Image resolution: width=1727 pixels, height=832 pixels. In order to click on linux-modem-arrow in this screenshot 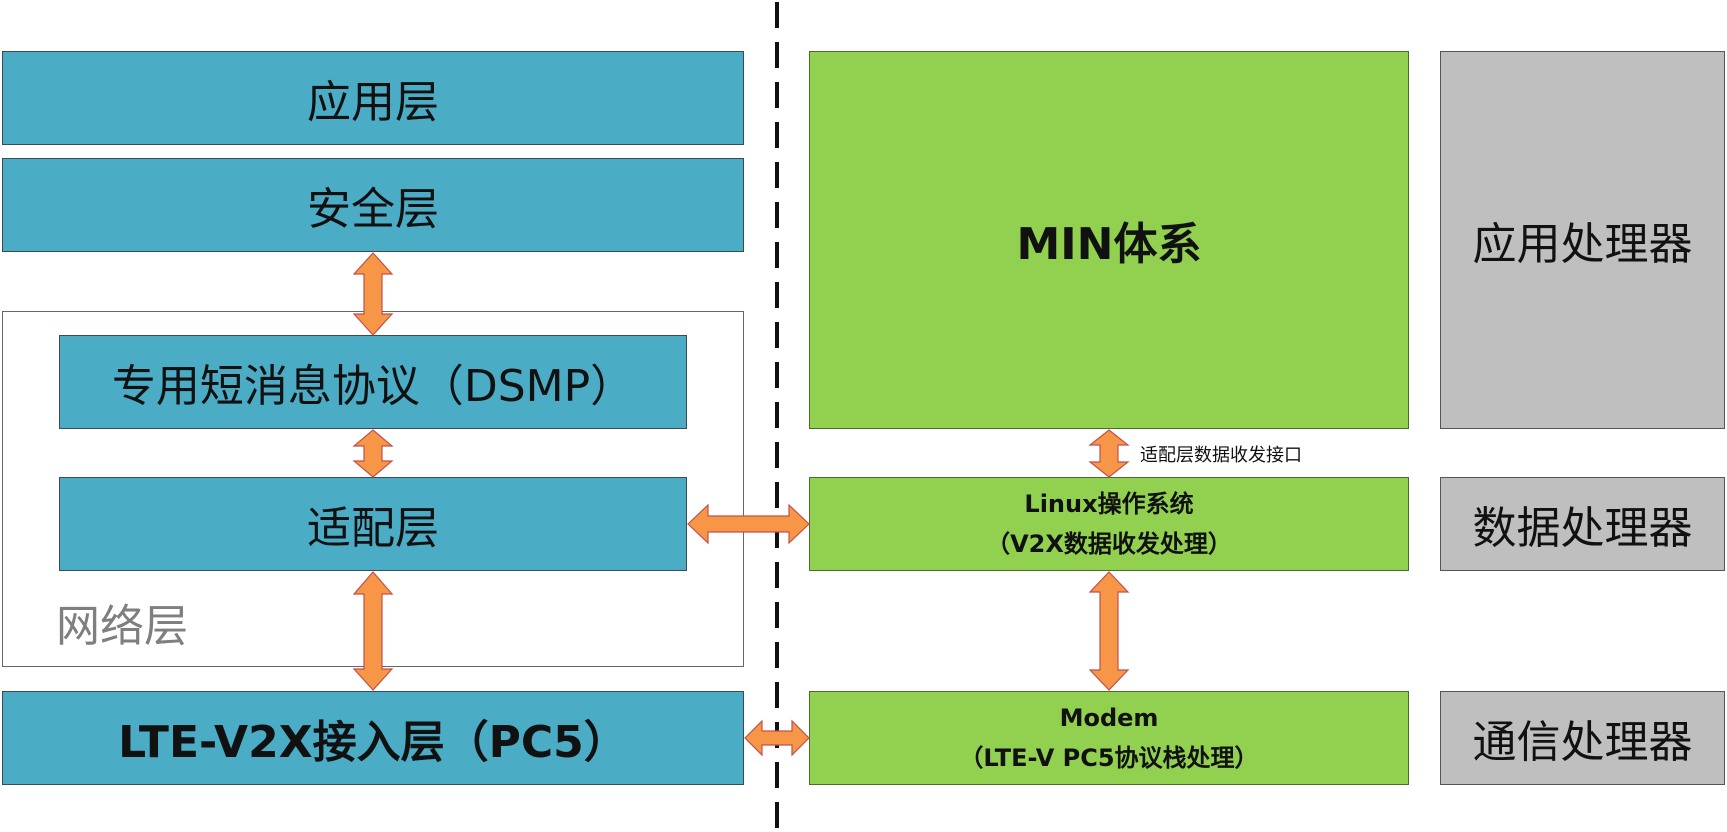, I will do `click(1109, 631)`.